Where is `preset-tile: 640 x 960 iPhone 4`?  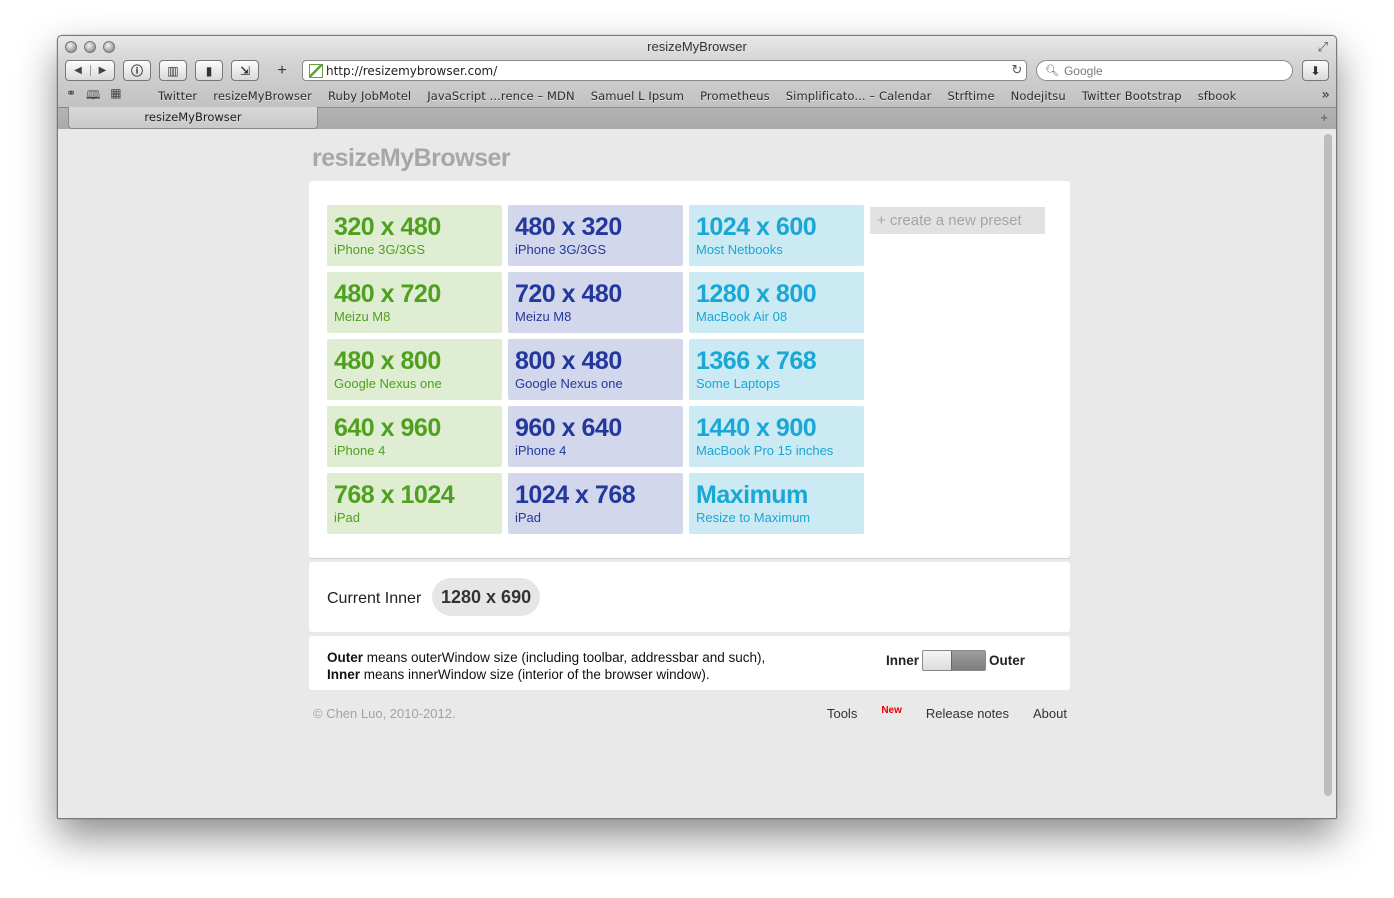
preset-tile: 640 x 960 iPhone 4 is located at coordinates (414, 436).